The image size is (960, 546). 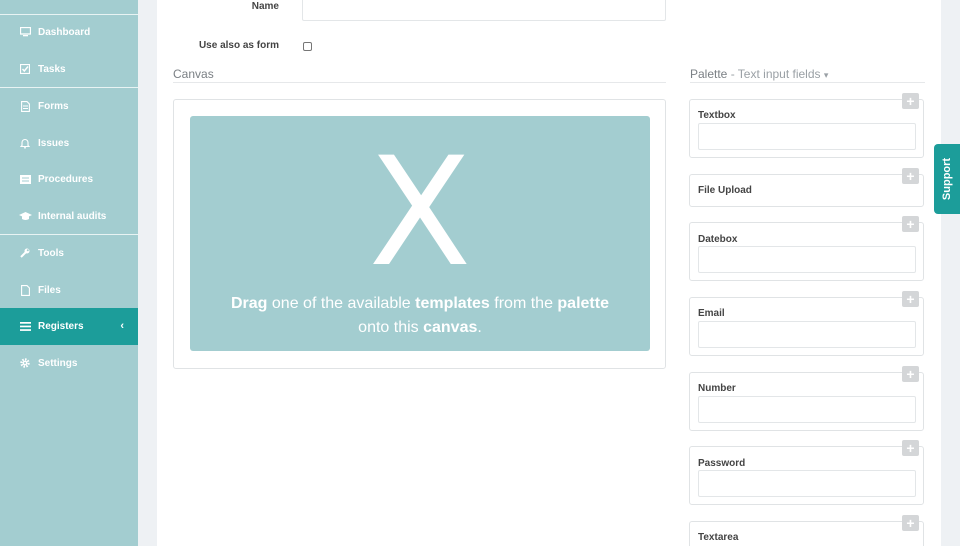 I want to click on canvas-title: Canvas, so click(x=193, y=74).